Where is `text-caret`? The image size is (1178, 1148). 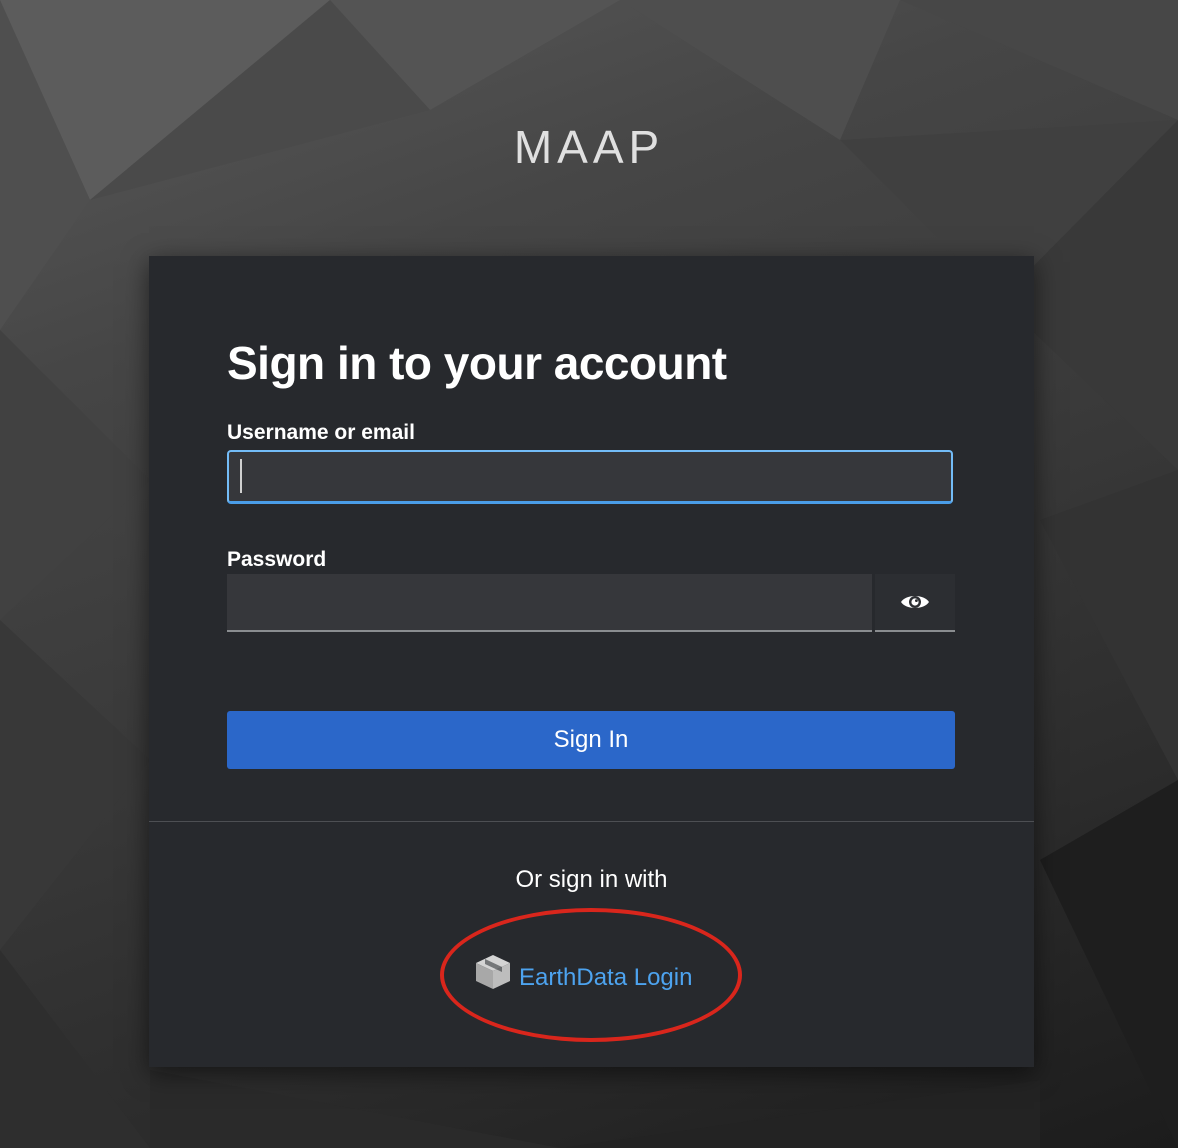 text-caret is located at coordinates (241, 476).